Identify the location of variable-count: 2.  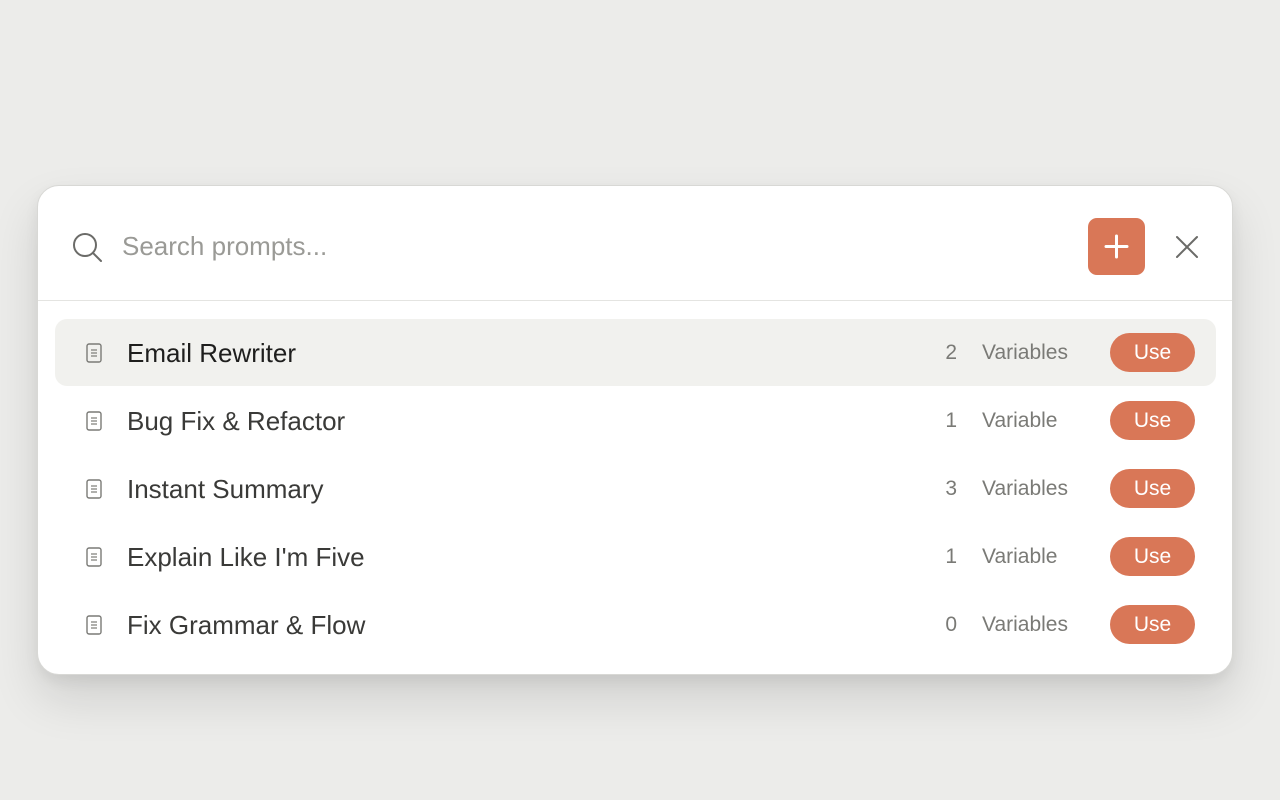
(951, 352).